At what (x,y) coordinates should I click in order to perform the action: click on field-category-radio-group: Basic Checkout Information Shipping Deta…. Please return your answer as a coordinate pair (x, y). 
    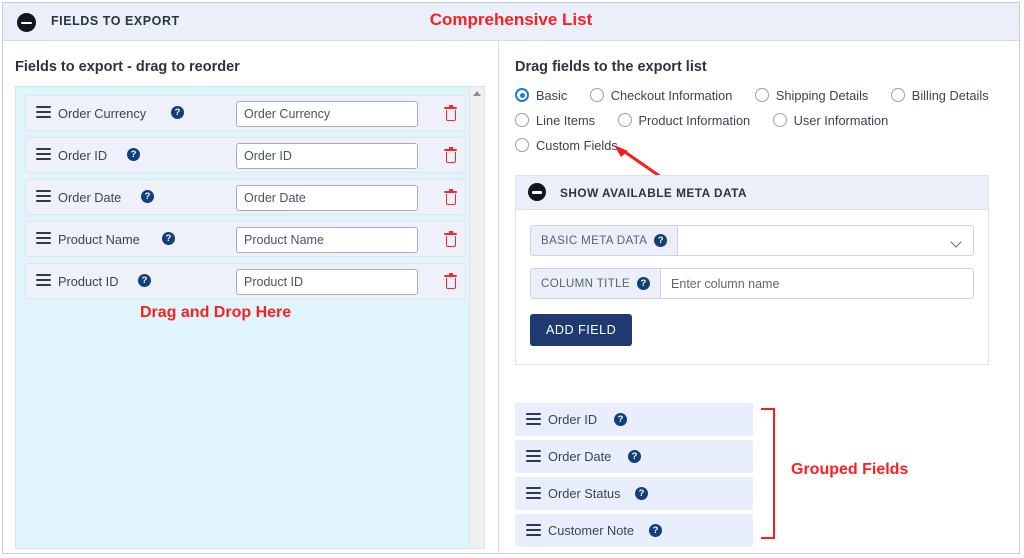
    Looking at the image, I should click on (765, 120).